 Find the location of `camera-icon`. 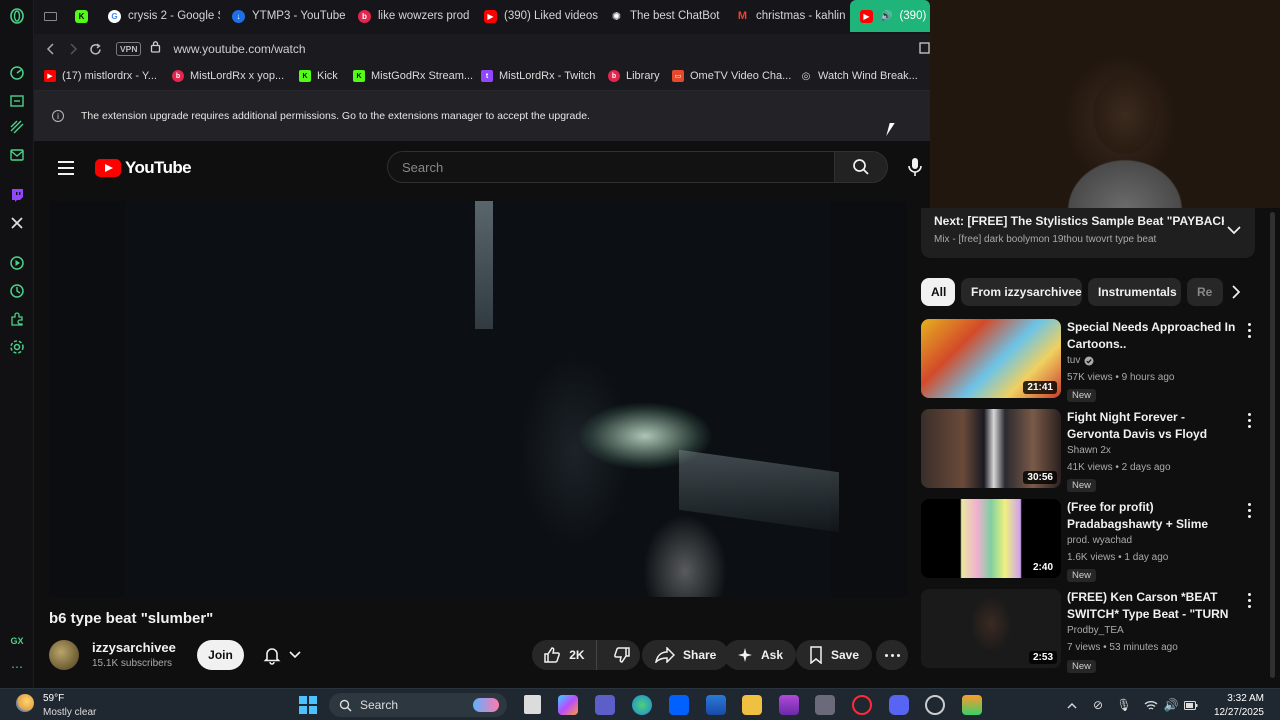

camera-icon is located at coordinates (825, 705).